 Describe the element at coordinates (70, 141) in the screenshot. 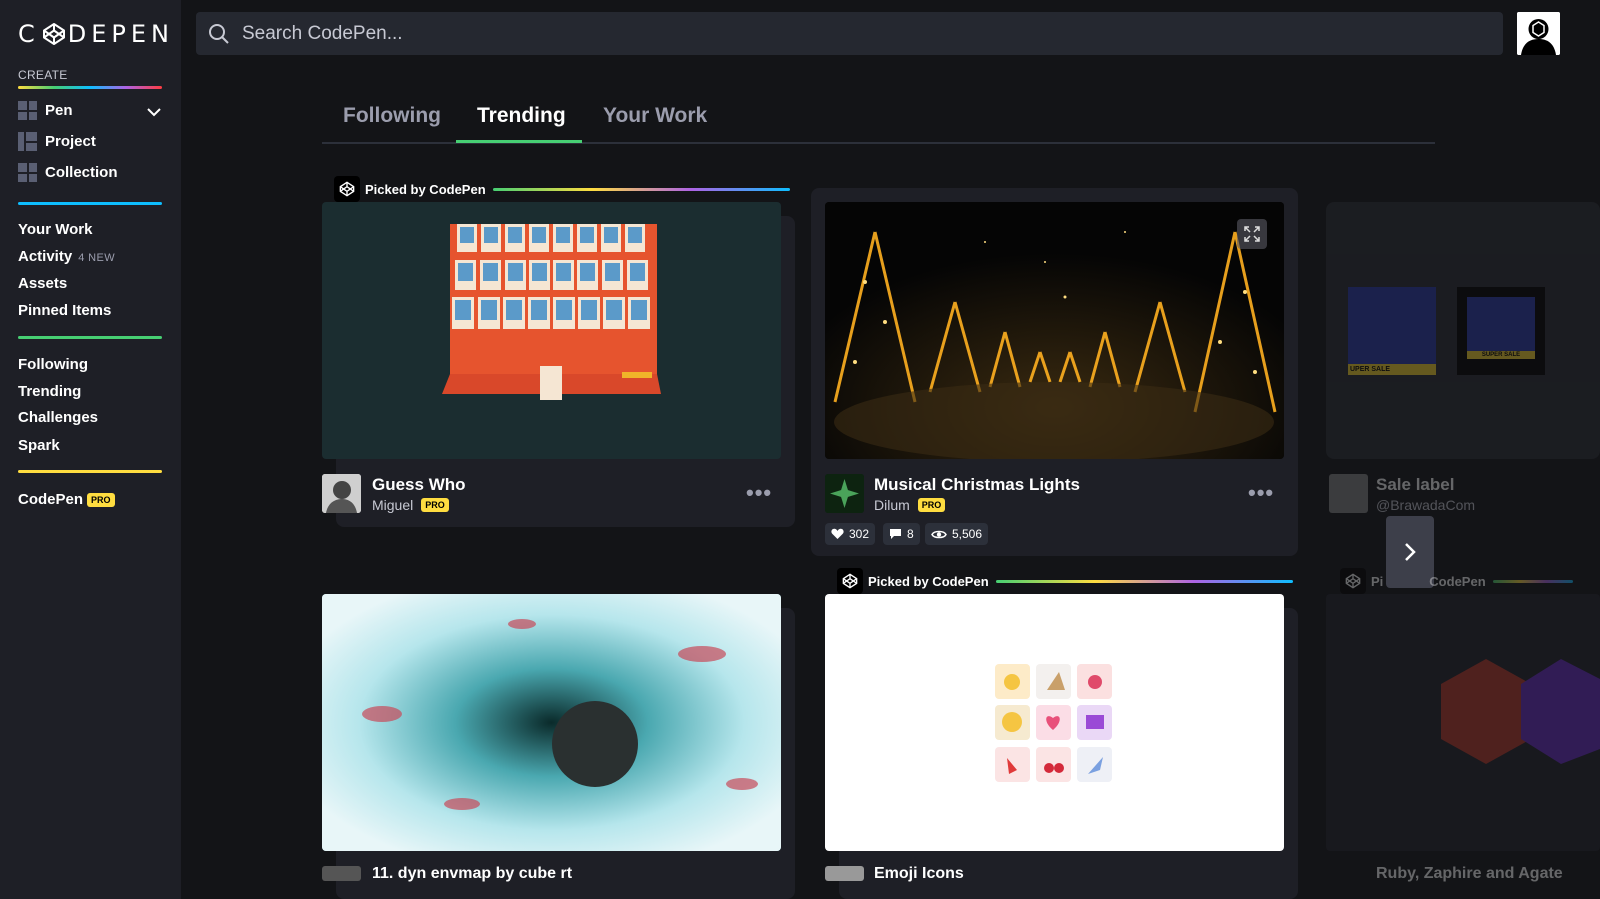

I see `create-project-label: Project` at that location.